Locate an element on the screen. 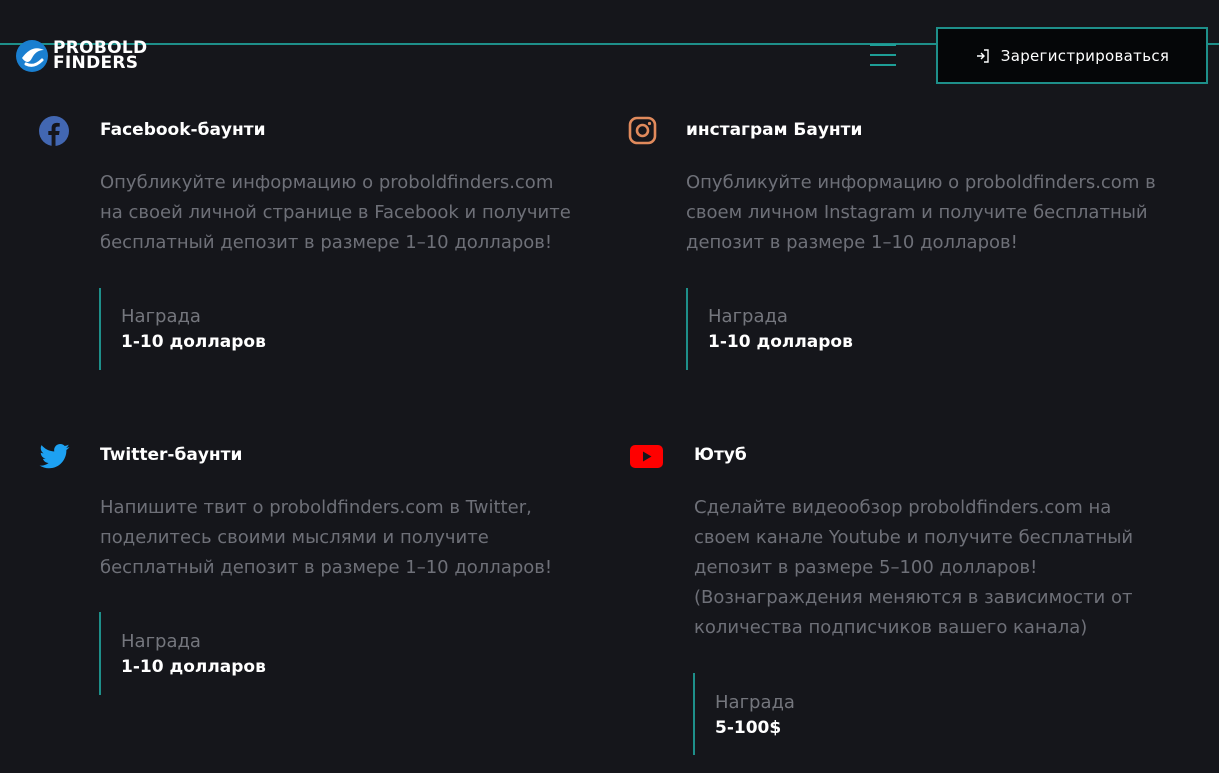 The image size is (1219, 773). description-line: количества подписчиков вашего канала) is located at coordinates (891, 627).